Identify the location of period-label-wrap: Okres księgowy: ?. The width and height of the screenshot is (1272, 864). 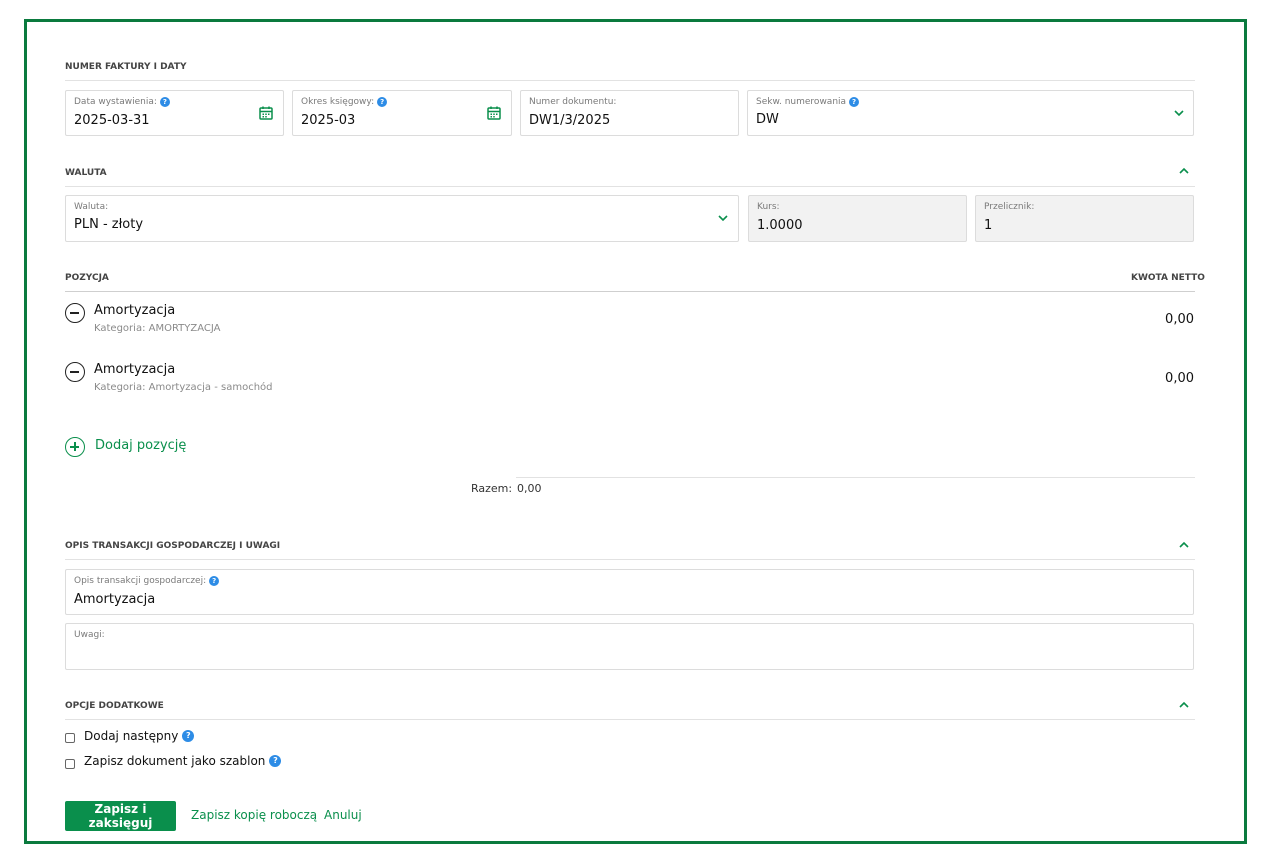
(344, 102).